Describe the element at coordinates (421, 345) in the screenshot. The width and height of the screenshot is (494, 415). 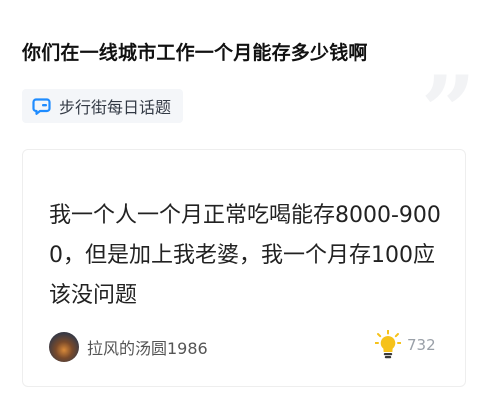
I see `like-count: 732` at that location.